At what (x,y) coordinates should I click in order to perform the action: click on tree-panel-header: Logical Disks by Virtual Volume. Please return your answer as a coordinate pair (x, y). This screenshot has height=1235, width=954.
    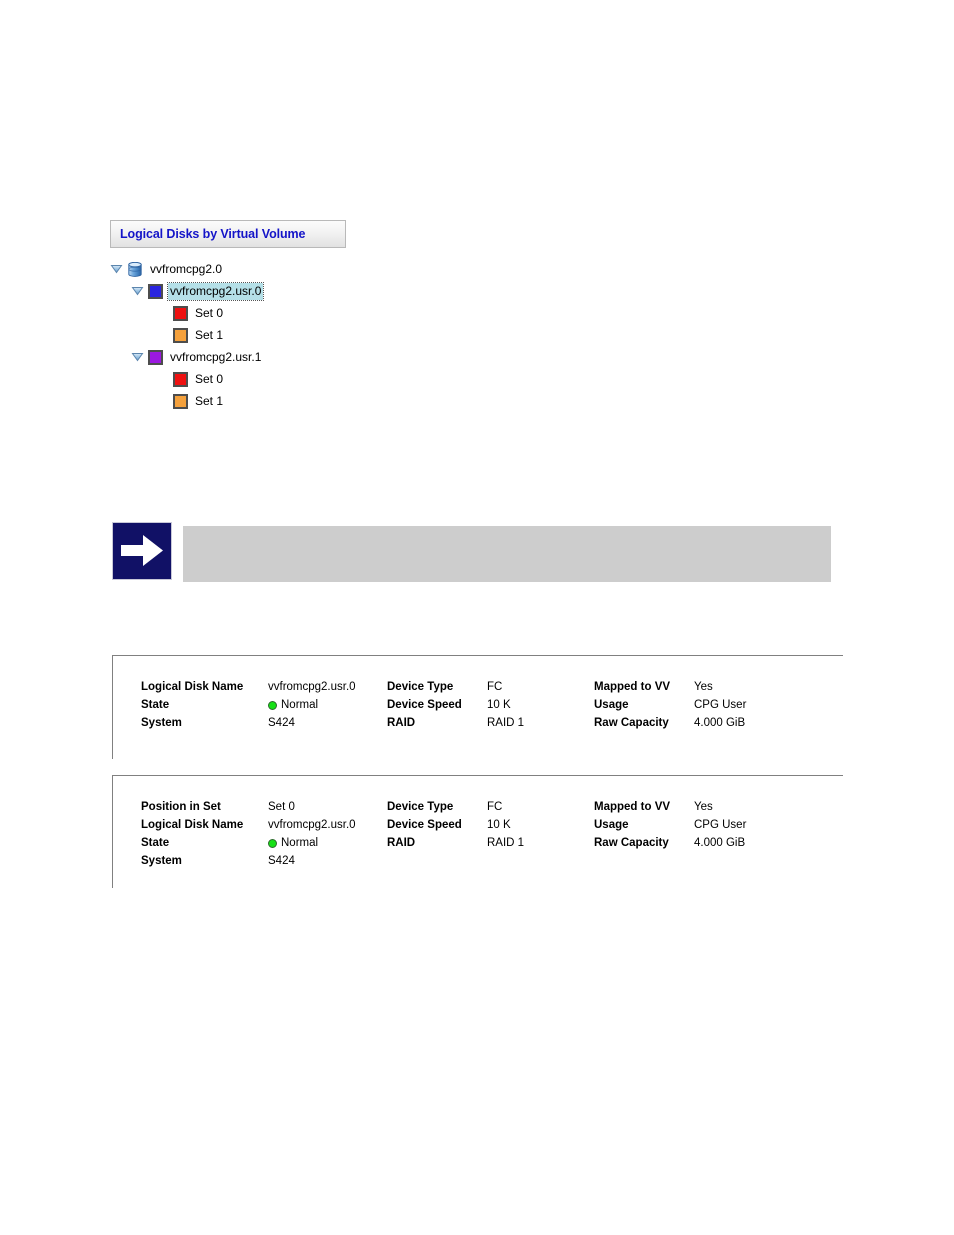
    Looking at the image, I should click on (228, 234).